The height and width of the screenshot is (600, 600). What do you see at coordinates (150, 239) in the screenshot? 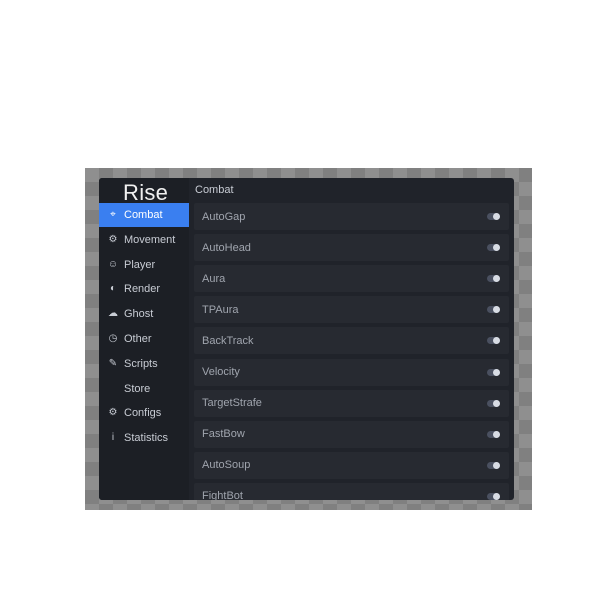
I see `sidebar-item-label: Movement` at bounding box center [150, 239].